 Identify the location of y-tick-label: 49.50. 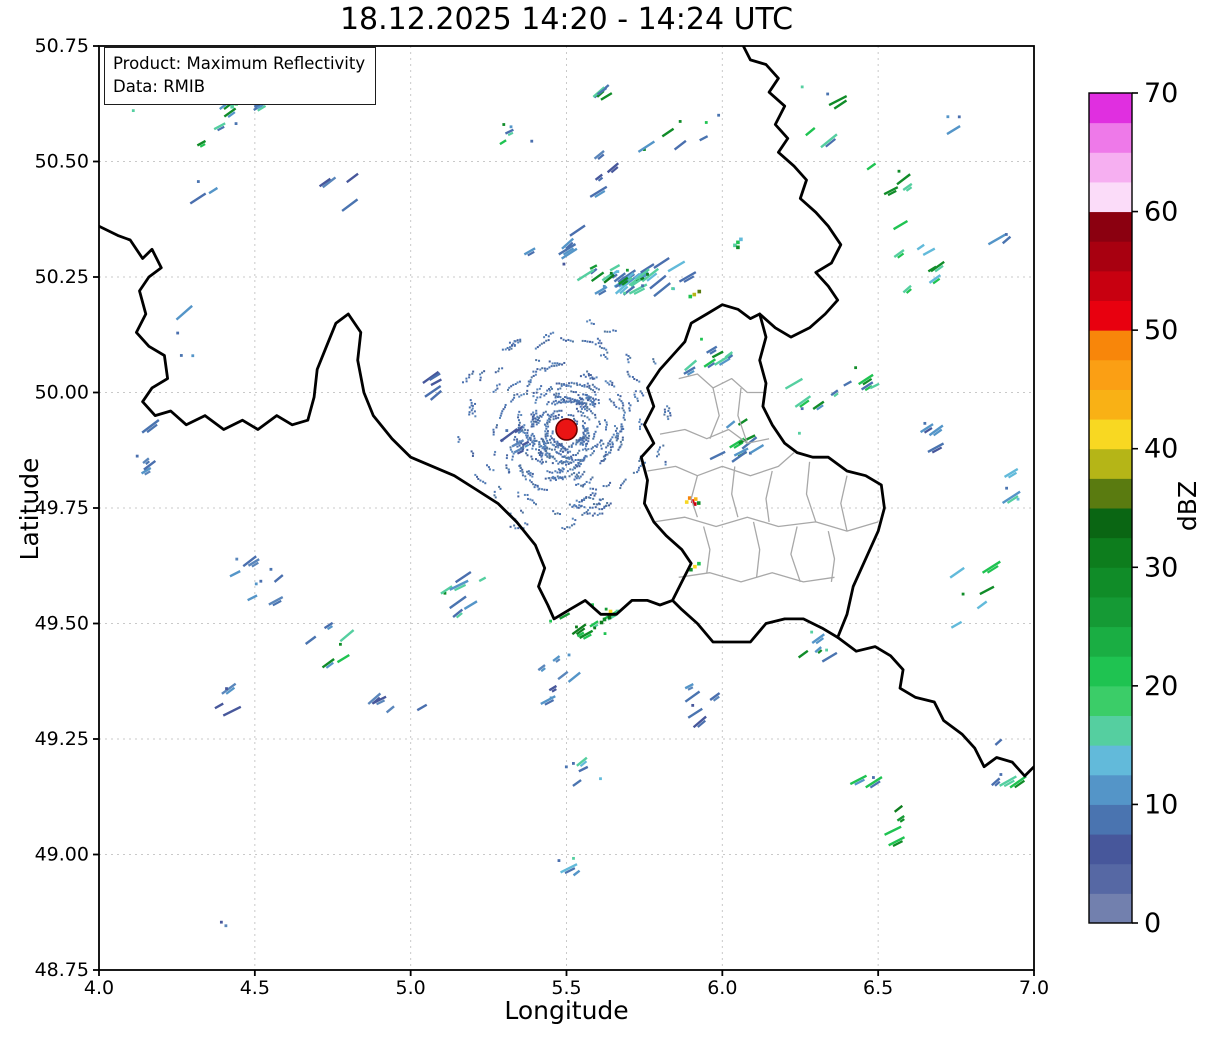
(62, 624).